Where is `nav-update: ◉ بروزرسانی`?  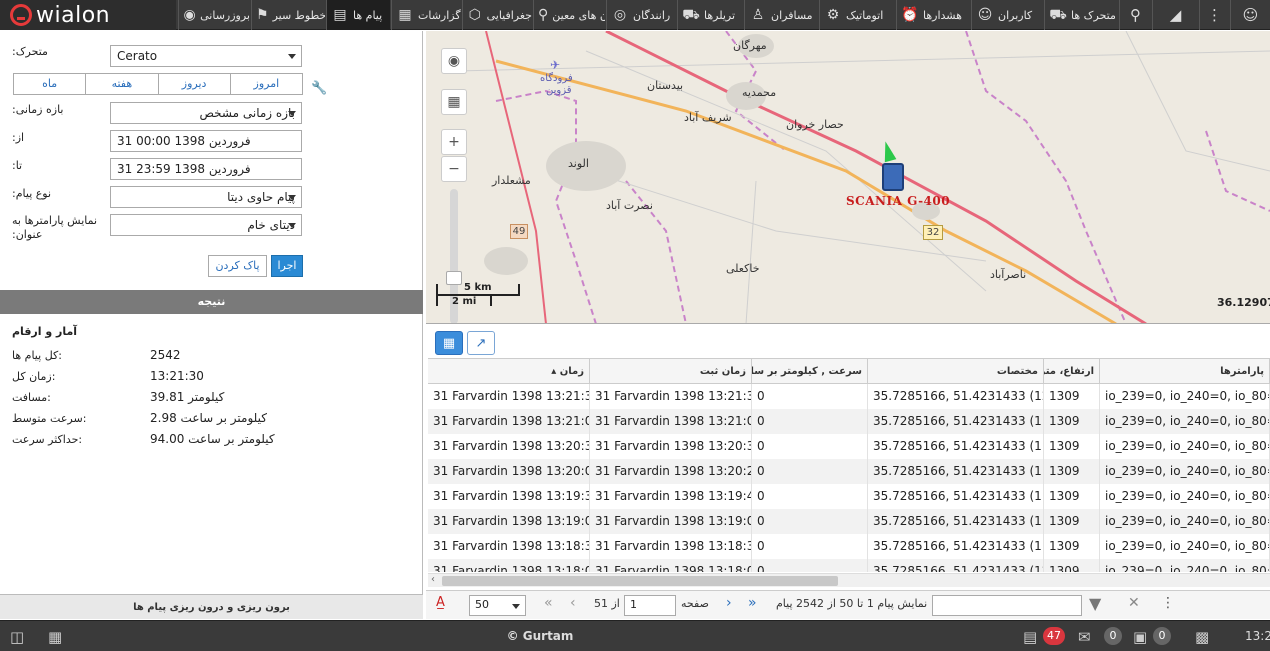
nav-update: ◉ بروزرسانی is located at coordinates (214, 15).